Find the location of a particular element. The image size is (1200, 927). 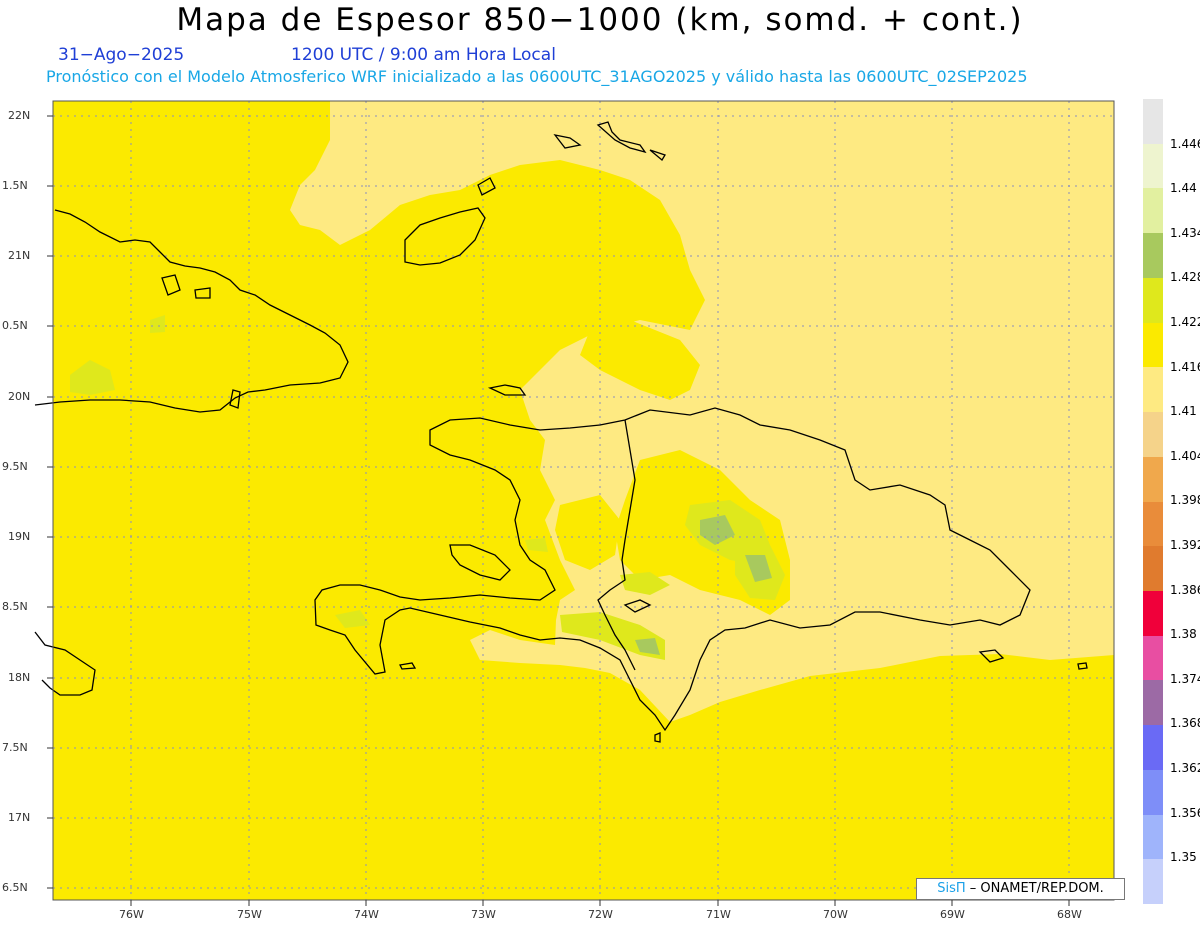

lon-ticks is located at coordinates (600, 903).